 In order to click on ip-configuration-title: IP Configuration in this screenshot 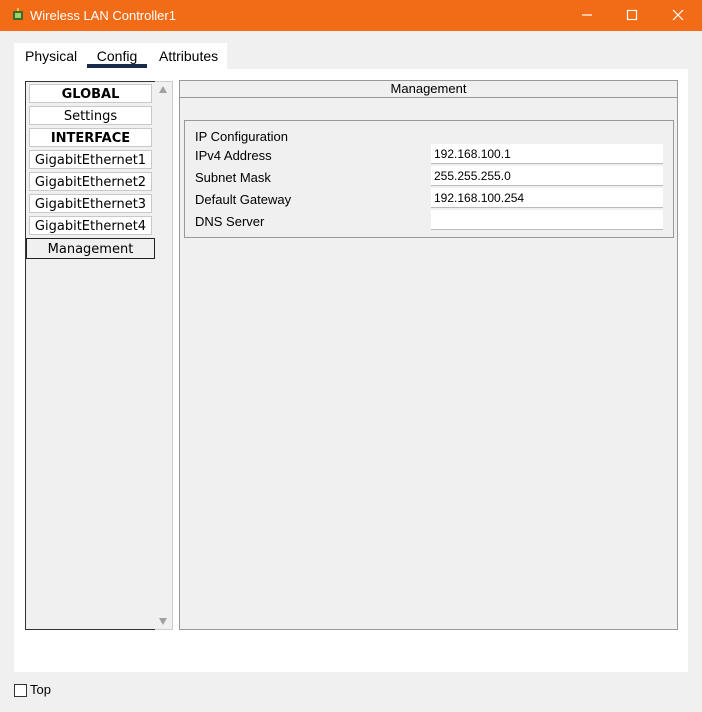, I will do `click(241, 136)`.